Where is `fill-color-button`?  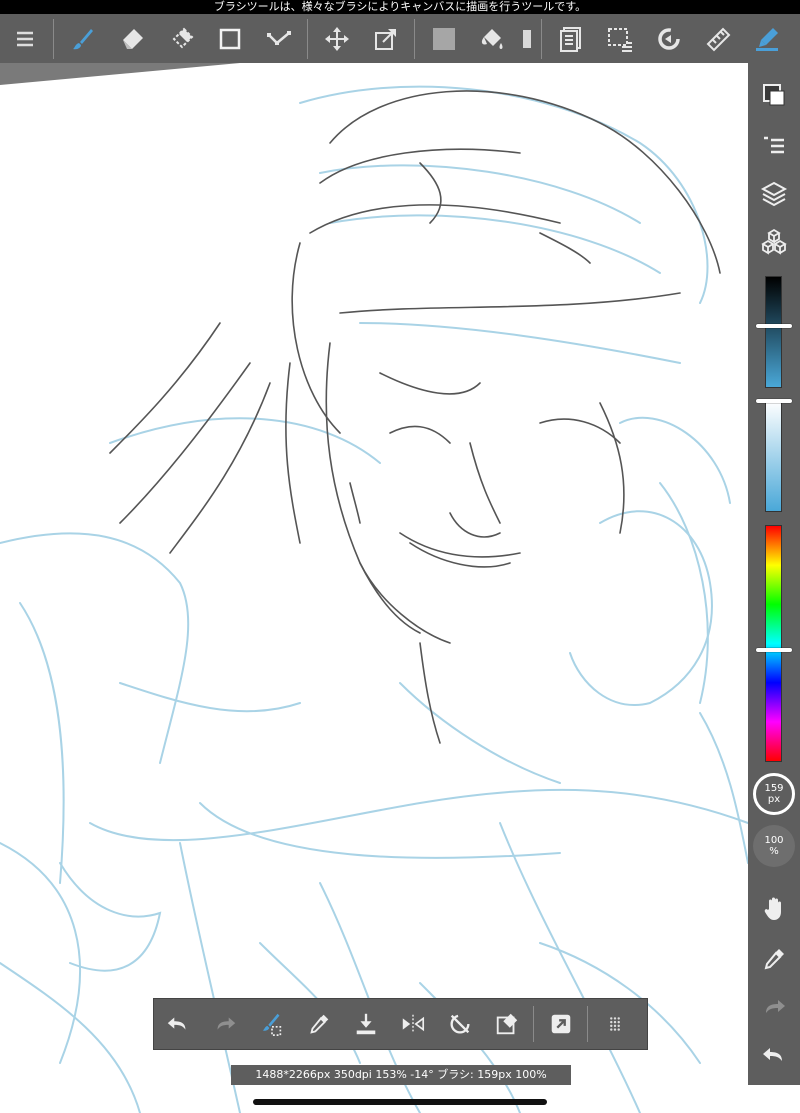 fill-color-button is located at coordinates (443, 38).